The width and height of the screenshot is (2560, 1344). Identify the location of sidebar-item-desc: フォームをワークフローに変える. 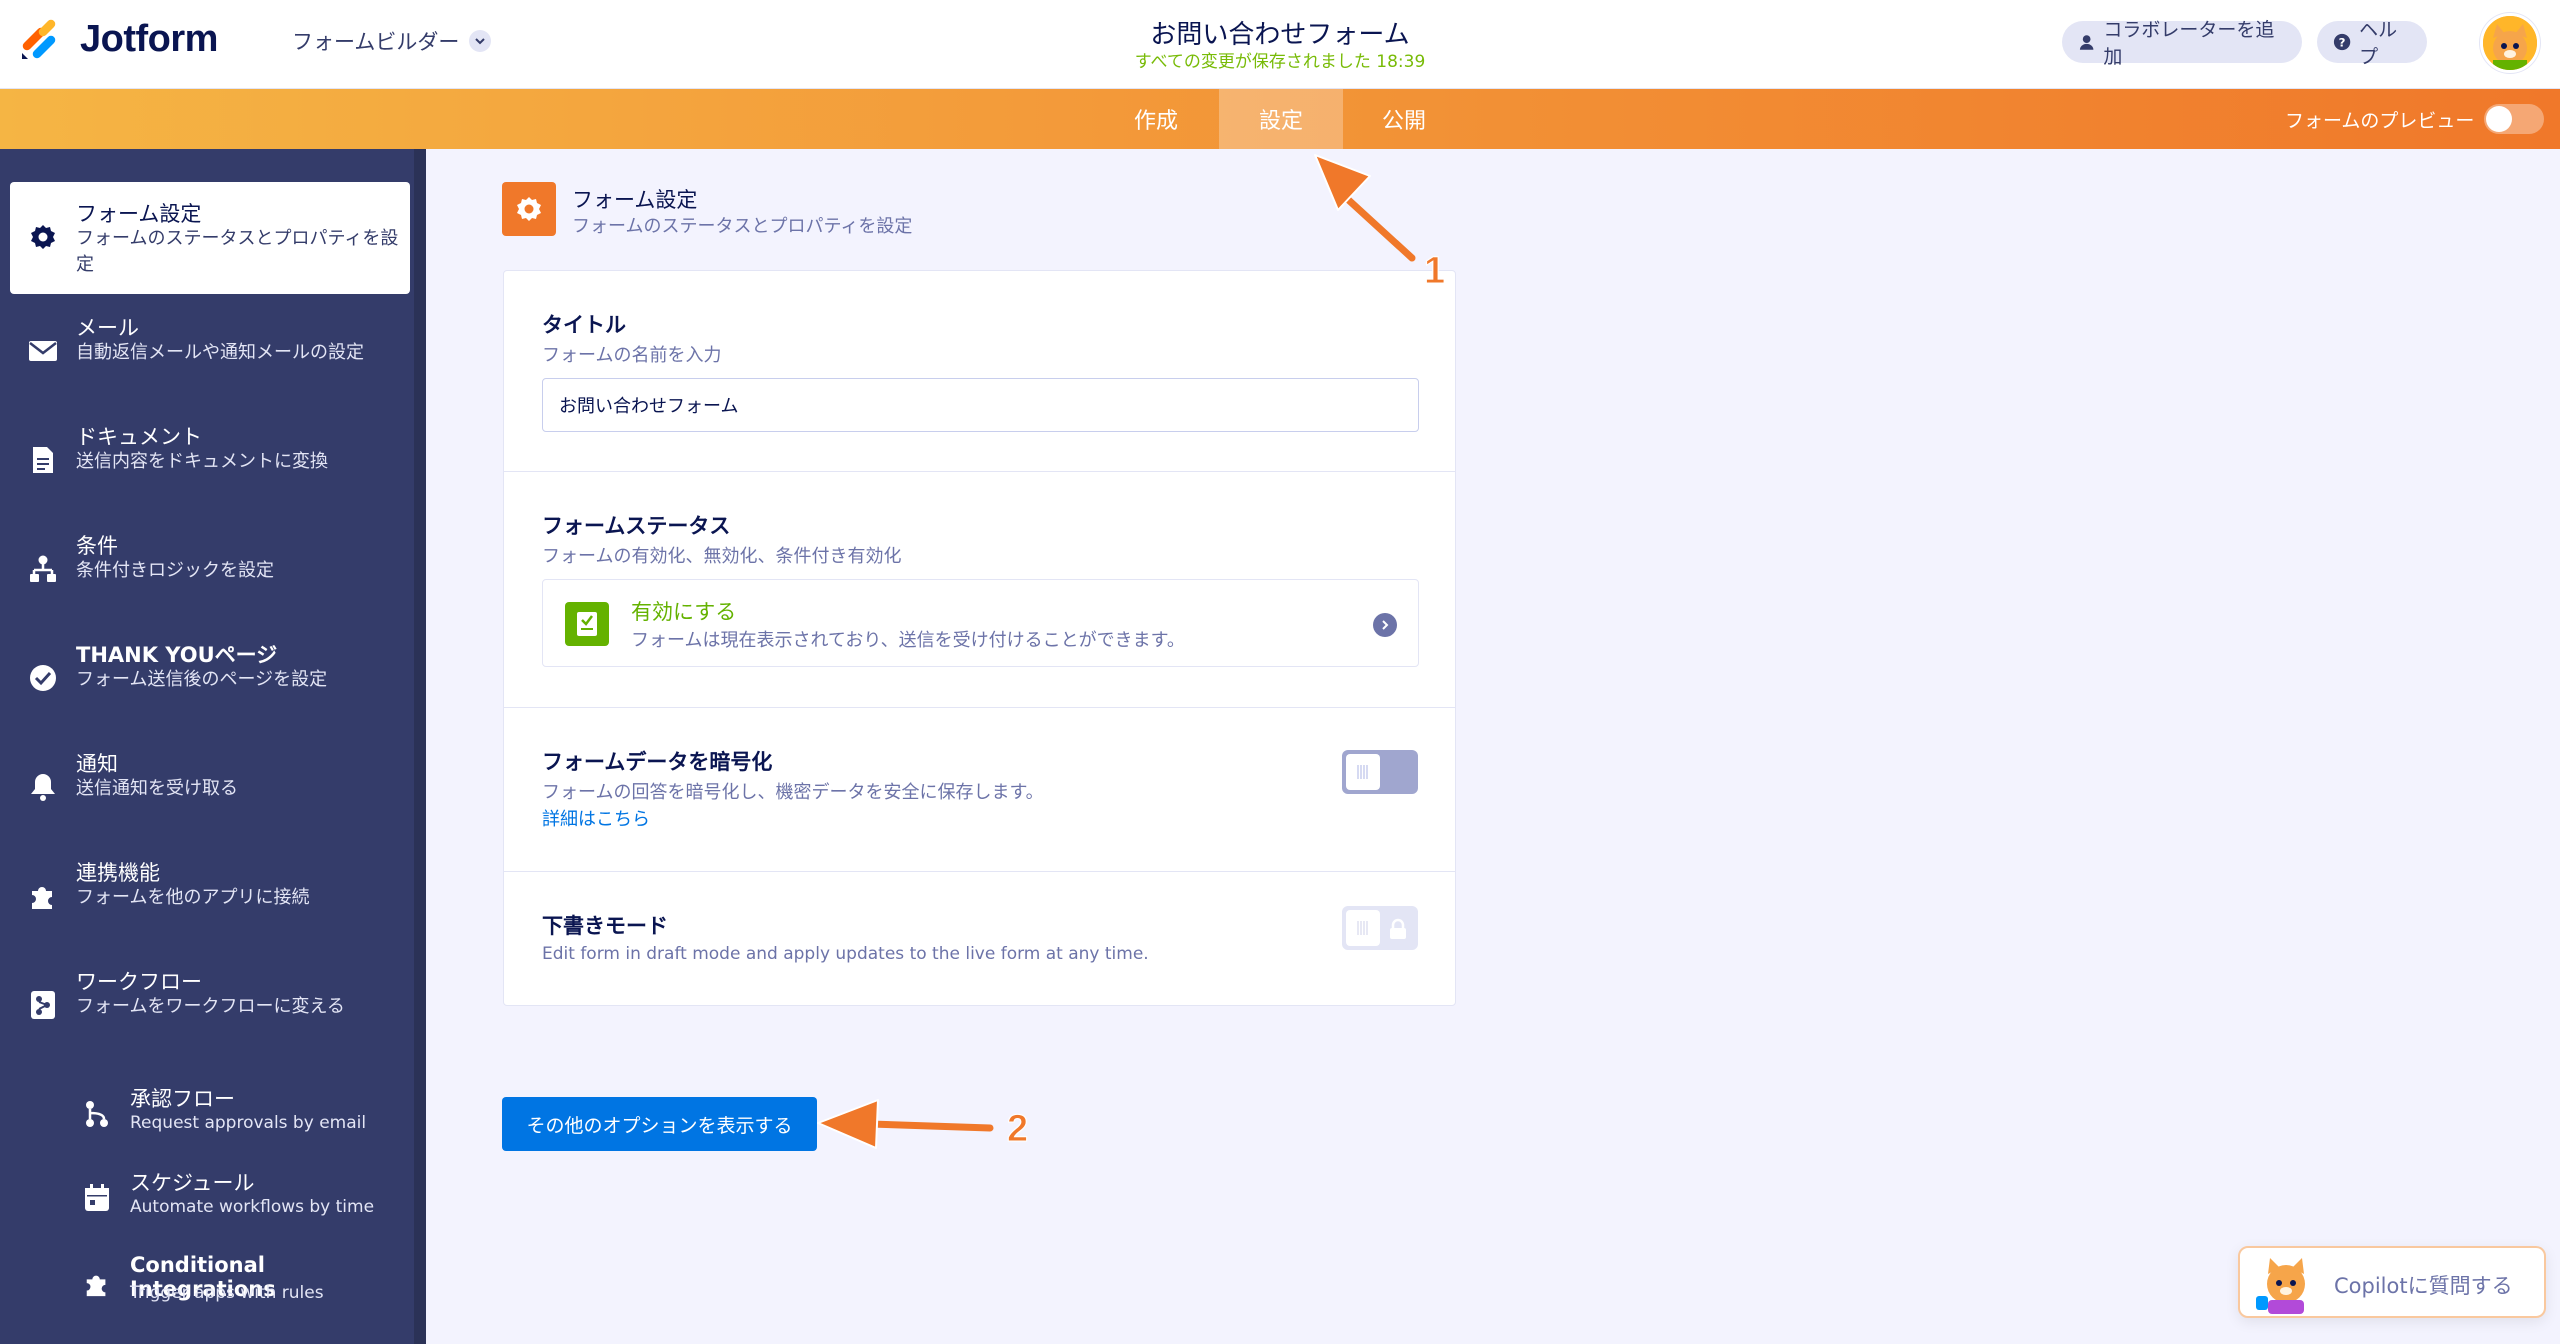
(210, 1006).